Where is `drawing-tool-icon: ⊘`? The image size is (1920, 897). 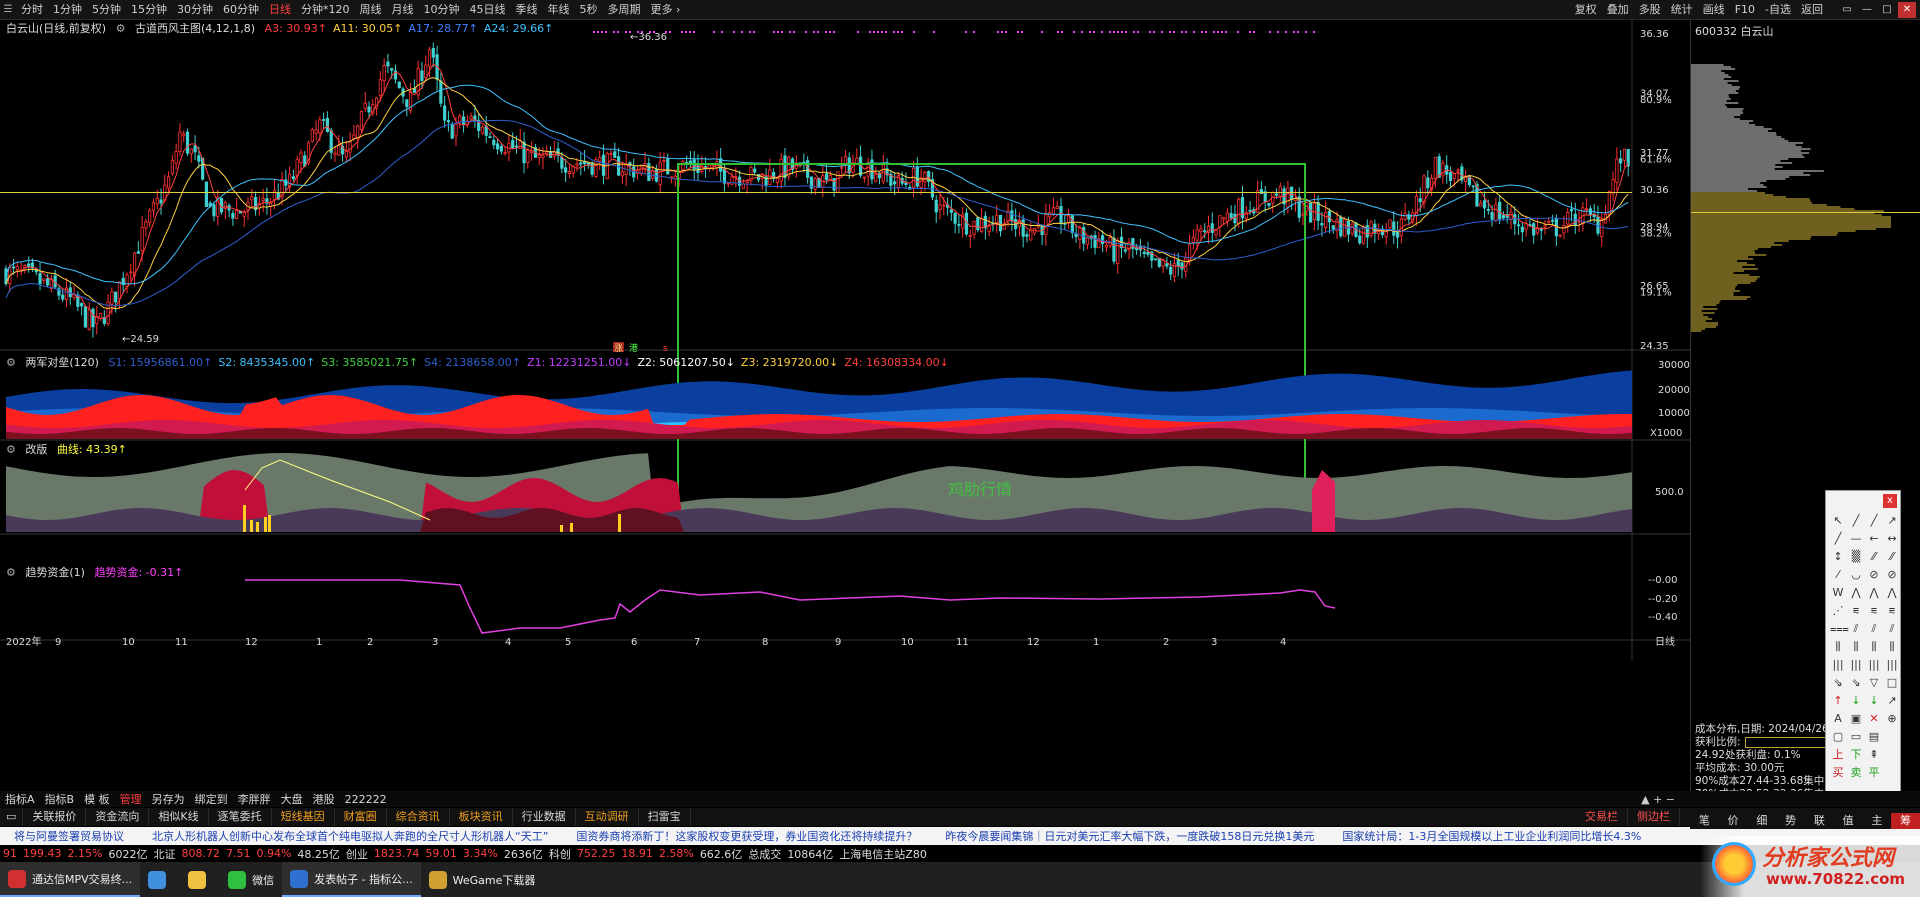 drawing-tool-icon: ⊘ is located at coordinates (1892, 575).